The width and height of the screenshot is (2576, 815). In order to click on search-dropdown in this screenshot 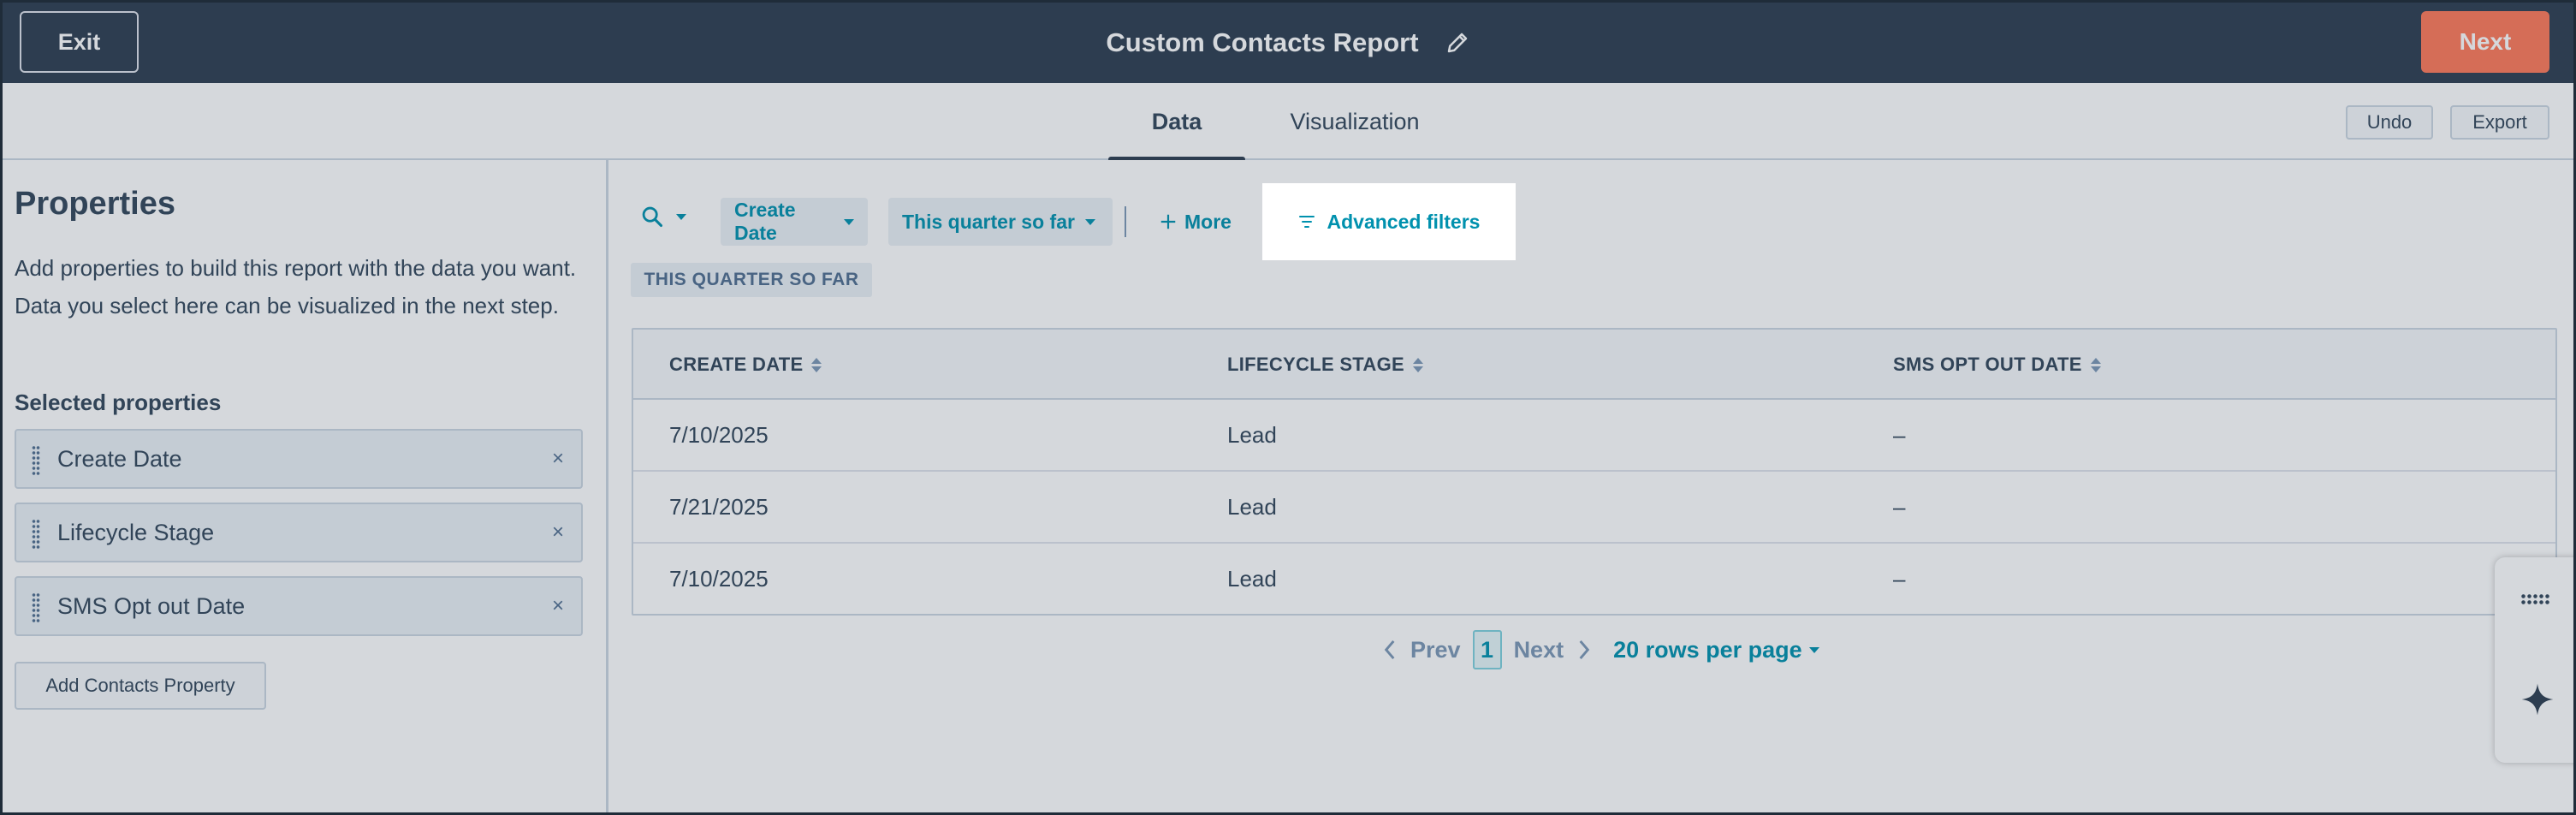, I will do `click(663, 216)`.